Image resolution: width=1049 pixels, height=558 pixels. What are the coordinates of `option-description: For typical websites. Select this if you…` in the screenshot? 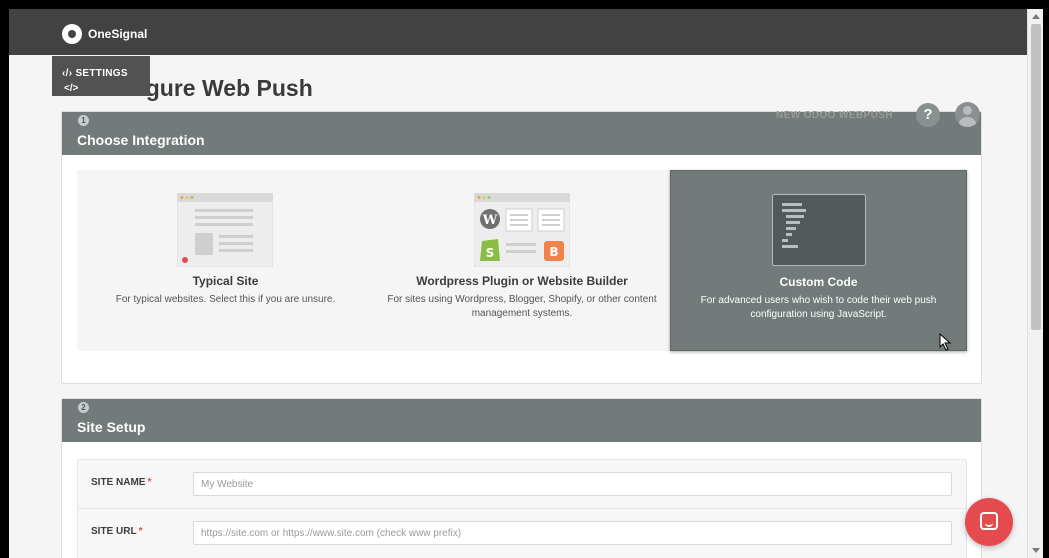 It's located at (225, 299).